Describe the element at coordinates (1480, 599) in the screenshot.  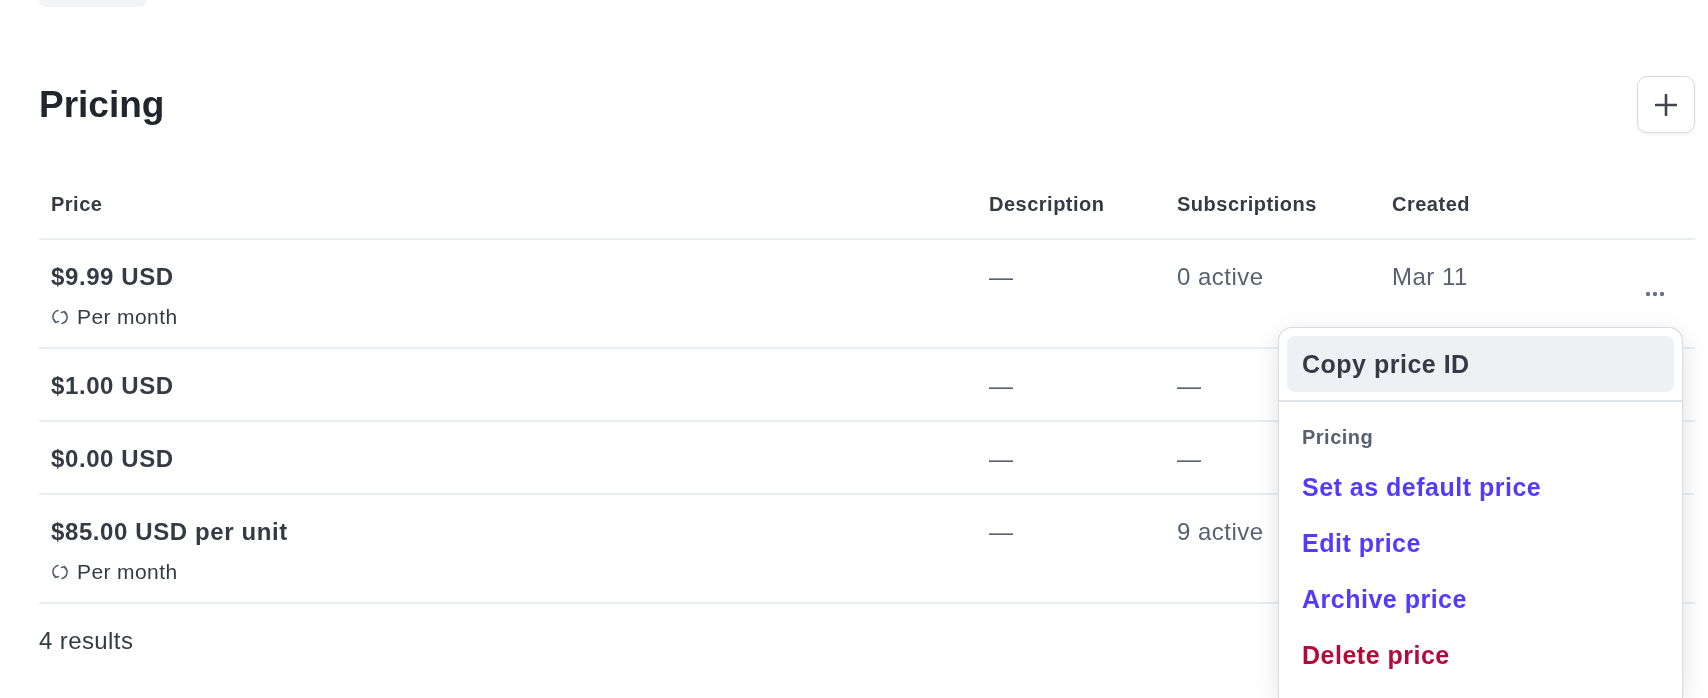
I see `menu-item: Archive price` at that location.